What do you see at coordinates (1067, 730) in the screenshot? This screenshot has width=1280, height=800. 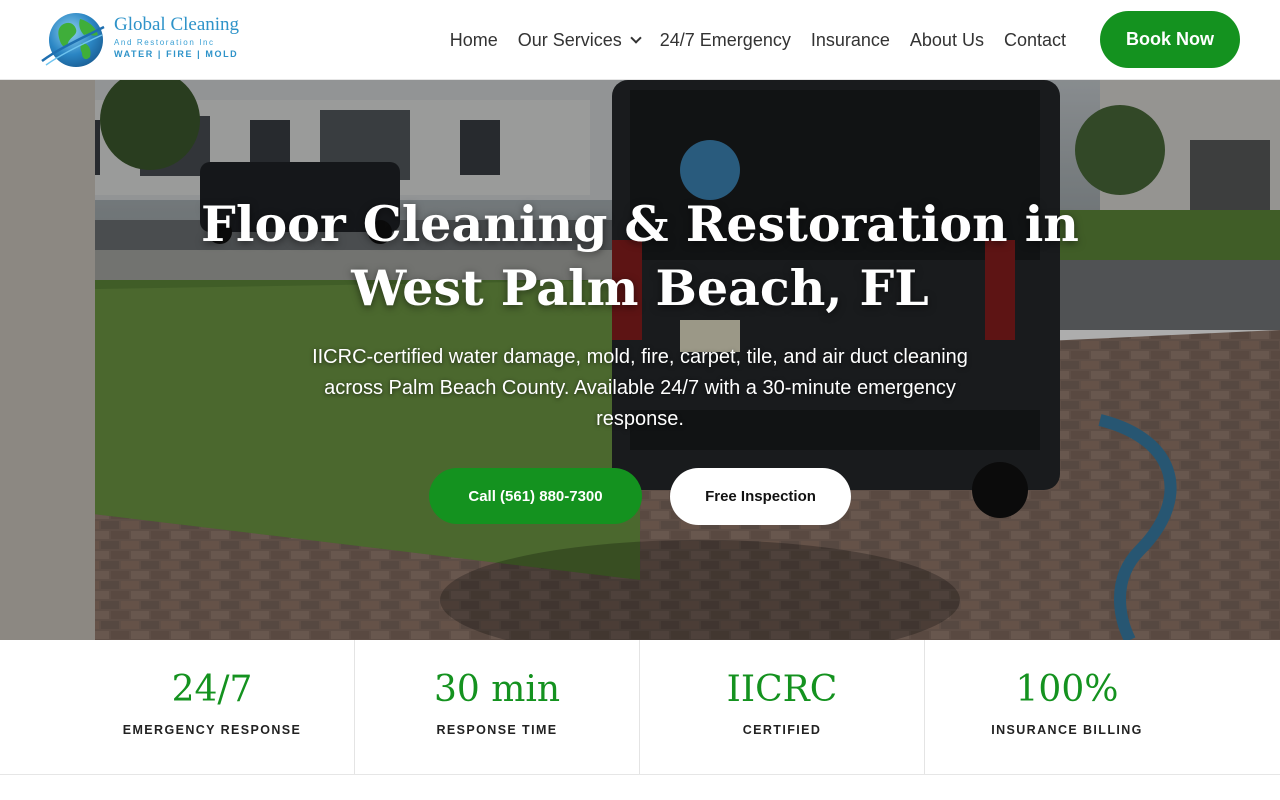 I see `stat-label: INSURANCE BILLING` at bounding box center [1067, 730].